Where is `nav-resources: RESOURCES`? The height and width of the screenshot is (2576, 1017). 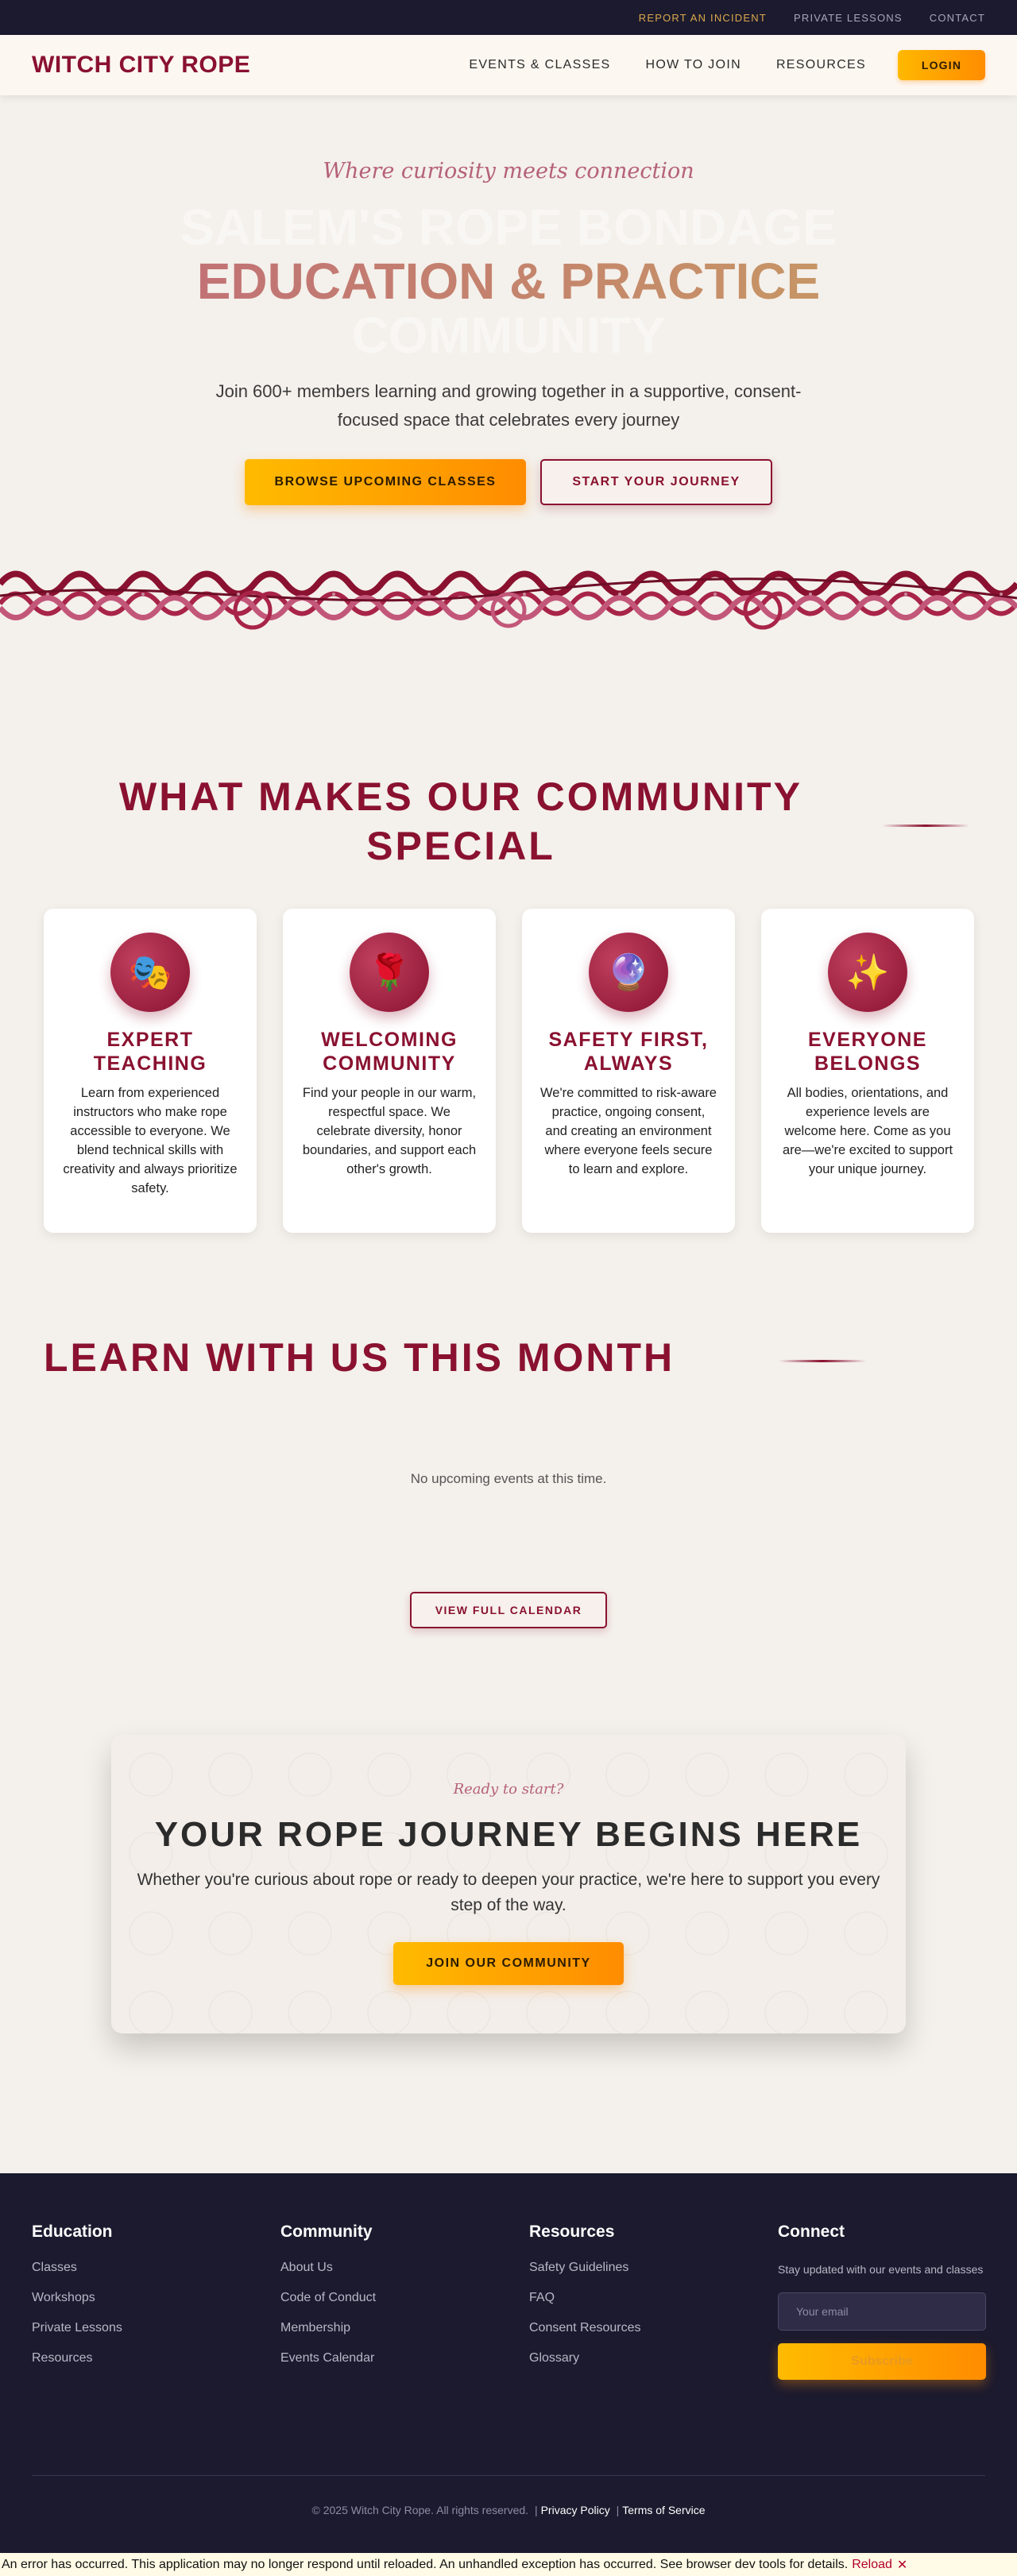
nav-resources: RESOURCES is located at coordinates (821, 65).